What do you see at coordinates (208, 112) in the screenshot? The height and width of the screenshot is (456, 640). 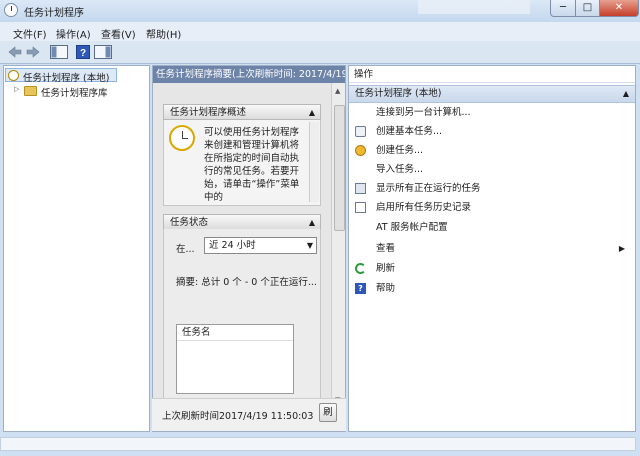 I see `overview-heading: 任务计划程序概述` at bounding box center [208, 112].